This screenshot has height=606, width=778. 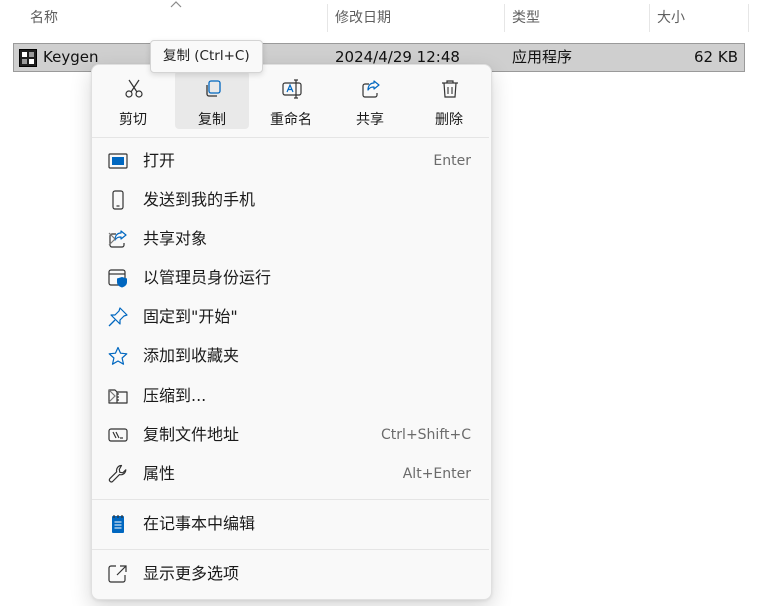 What do you see at coordinates (133, 100) in the screenshot?
I see `cut-button: 剪切` at bounding box center [133, 100].